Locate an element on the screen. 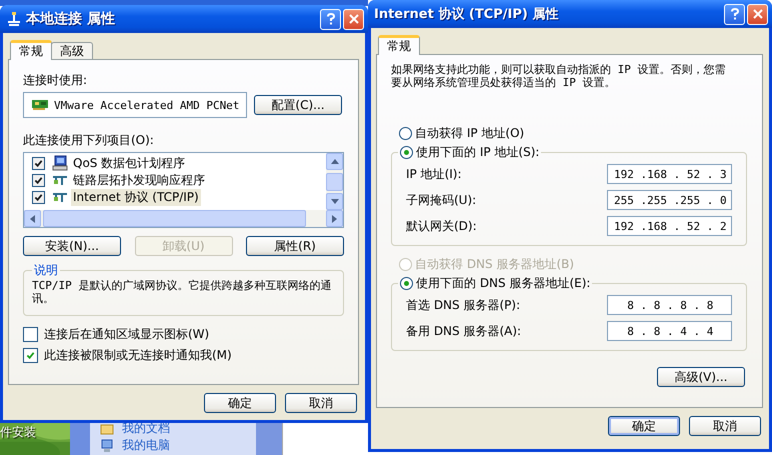 The width and height of the screenshot is (772, 455). folder-icon is located at coordinates (107, 429).